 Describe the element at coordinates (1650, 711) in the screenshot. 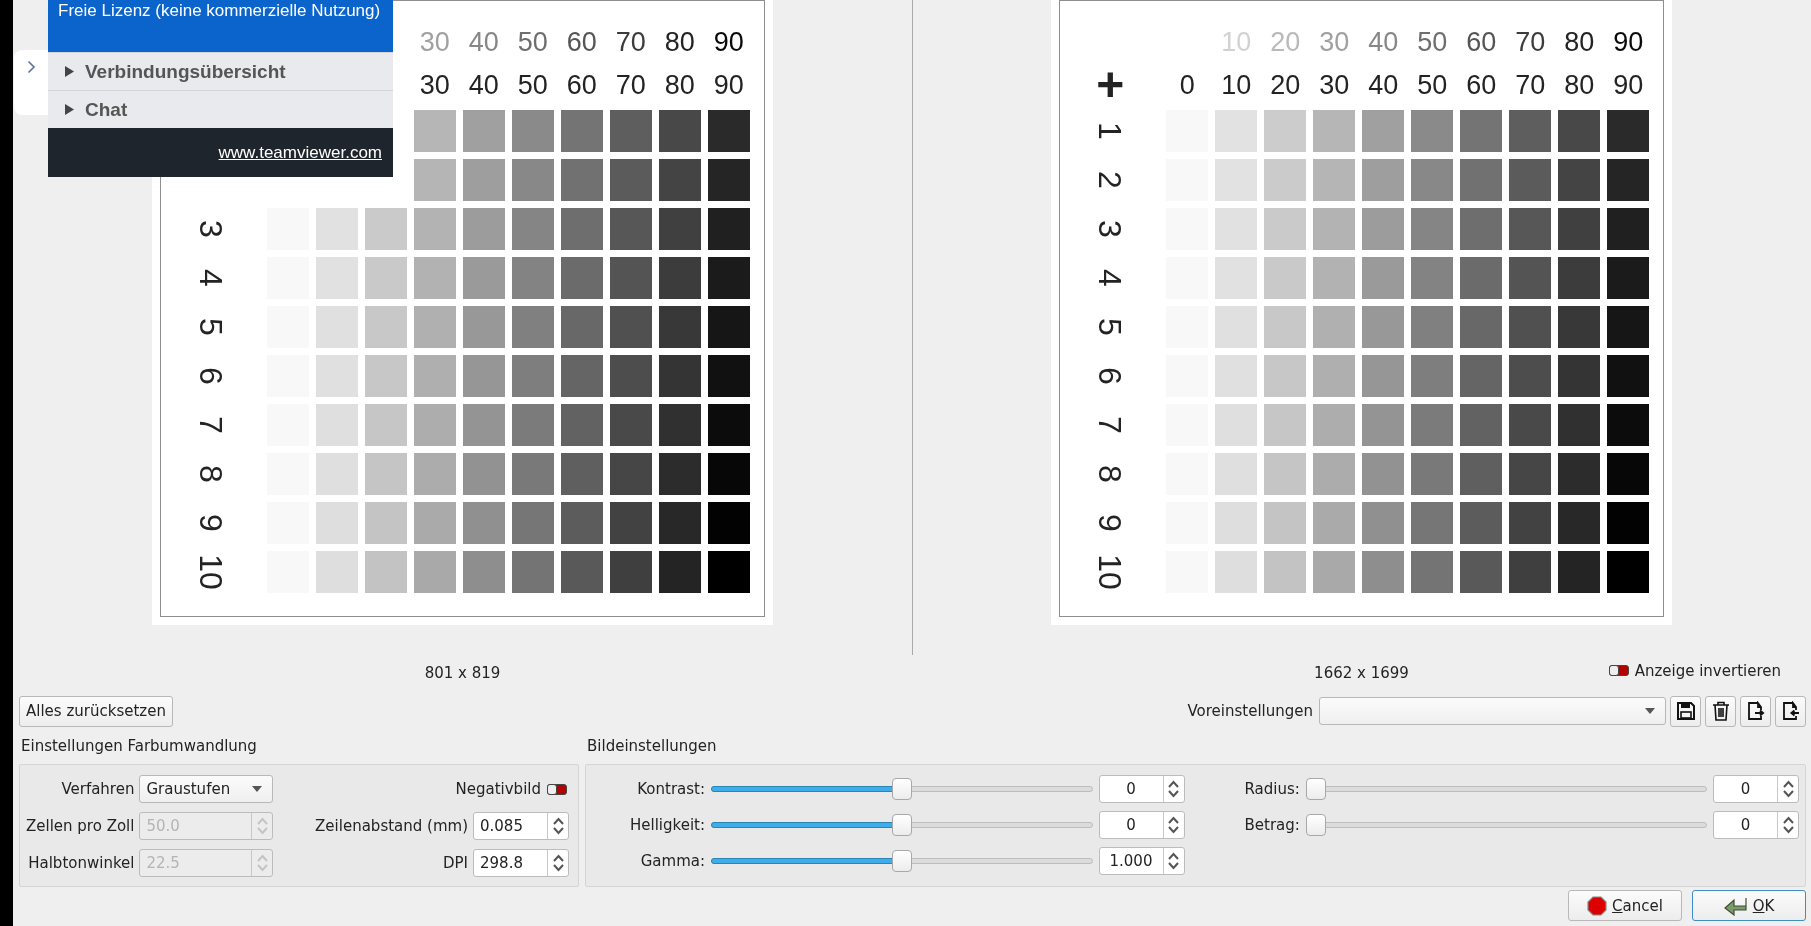

I see `caret-icon` at that location.